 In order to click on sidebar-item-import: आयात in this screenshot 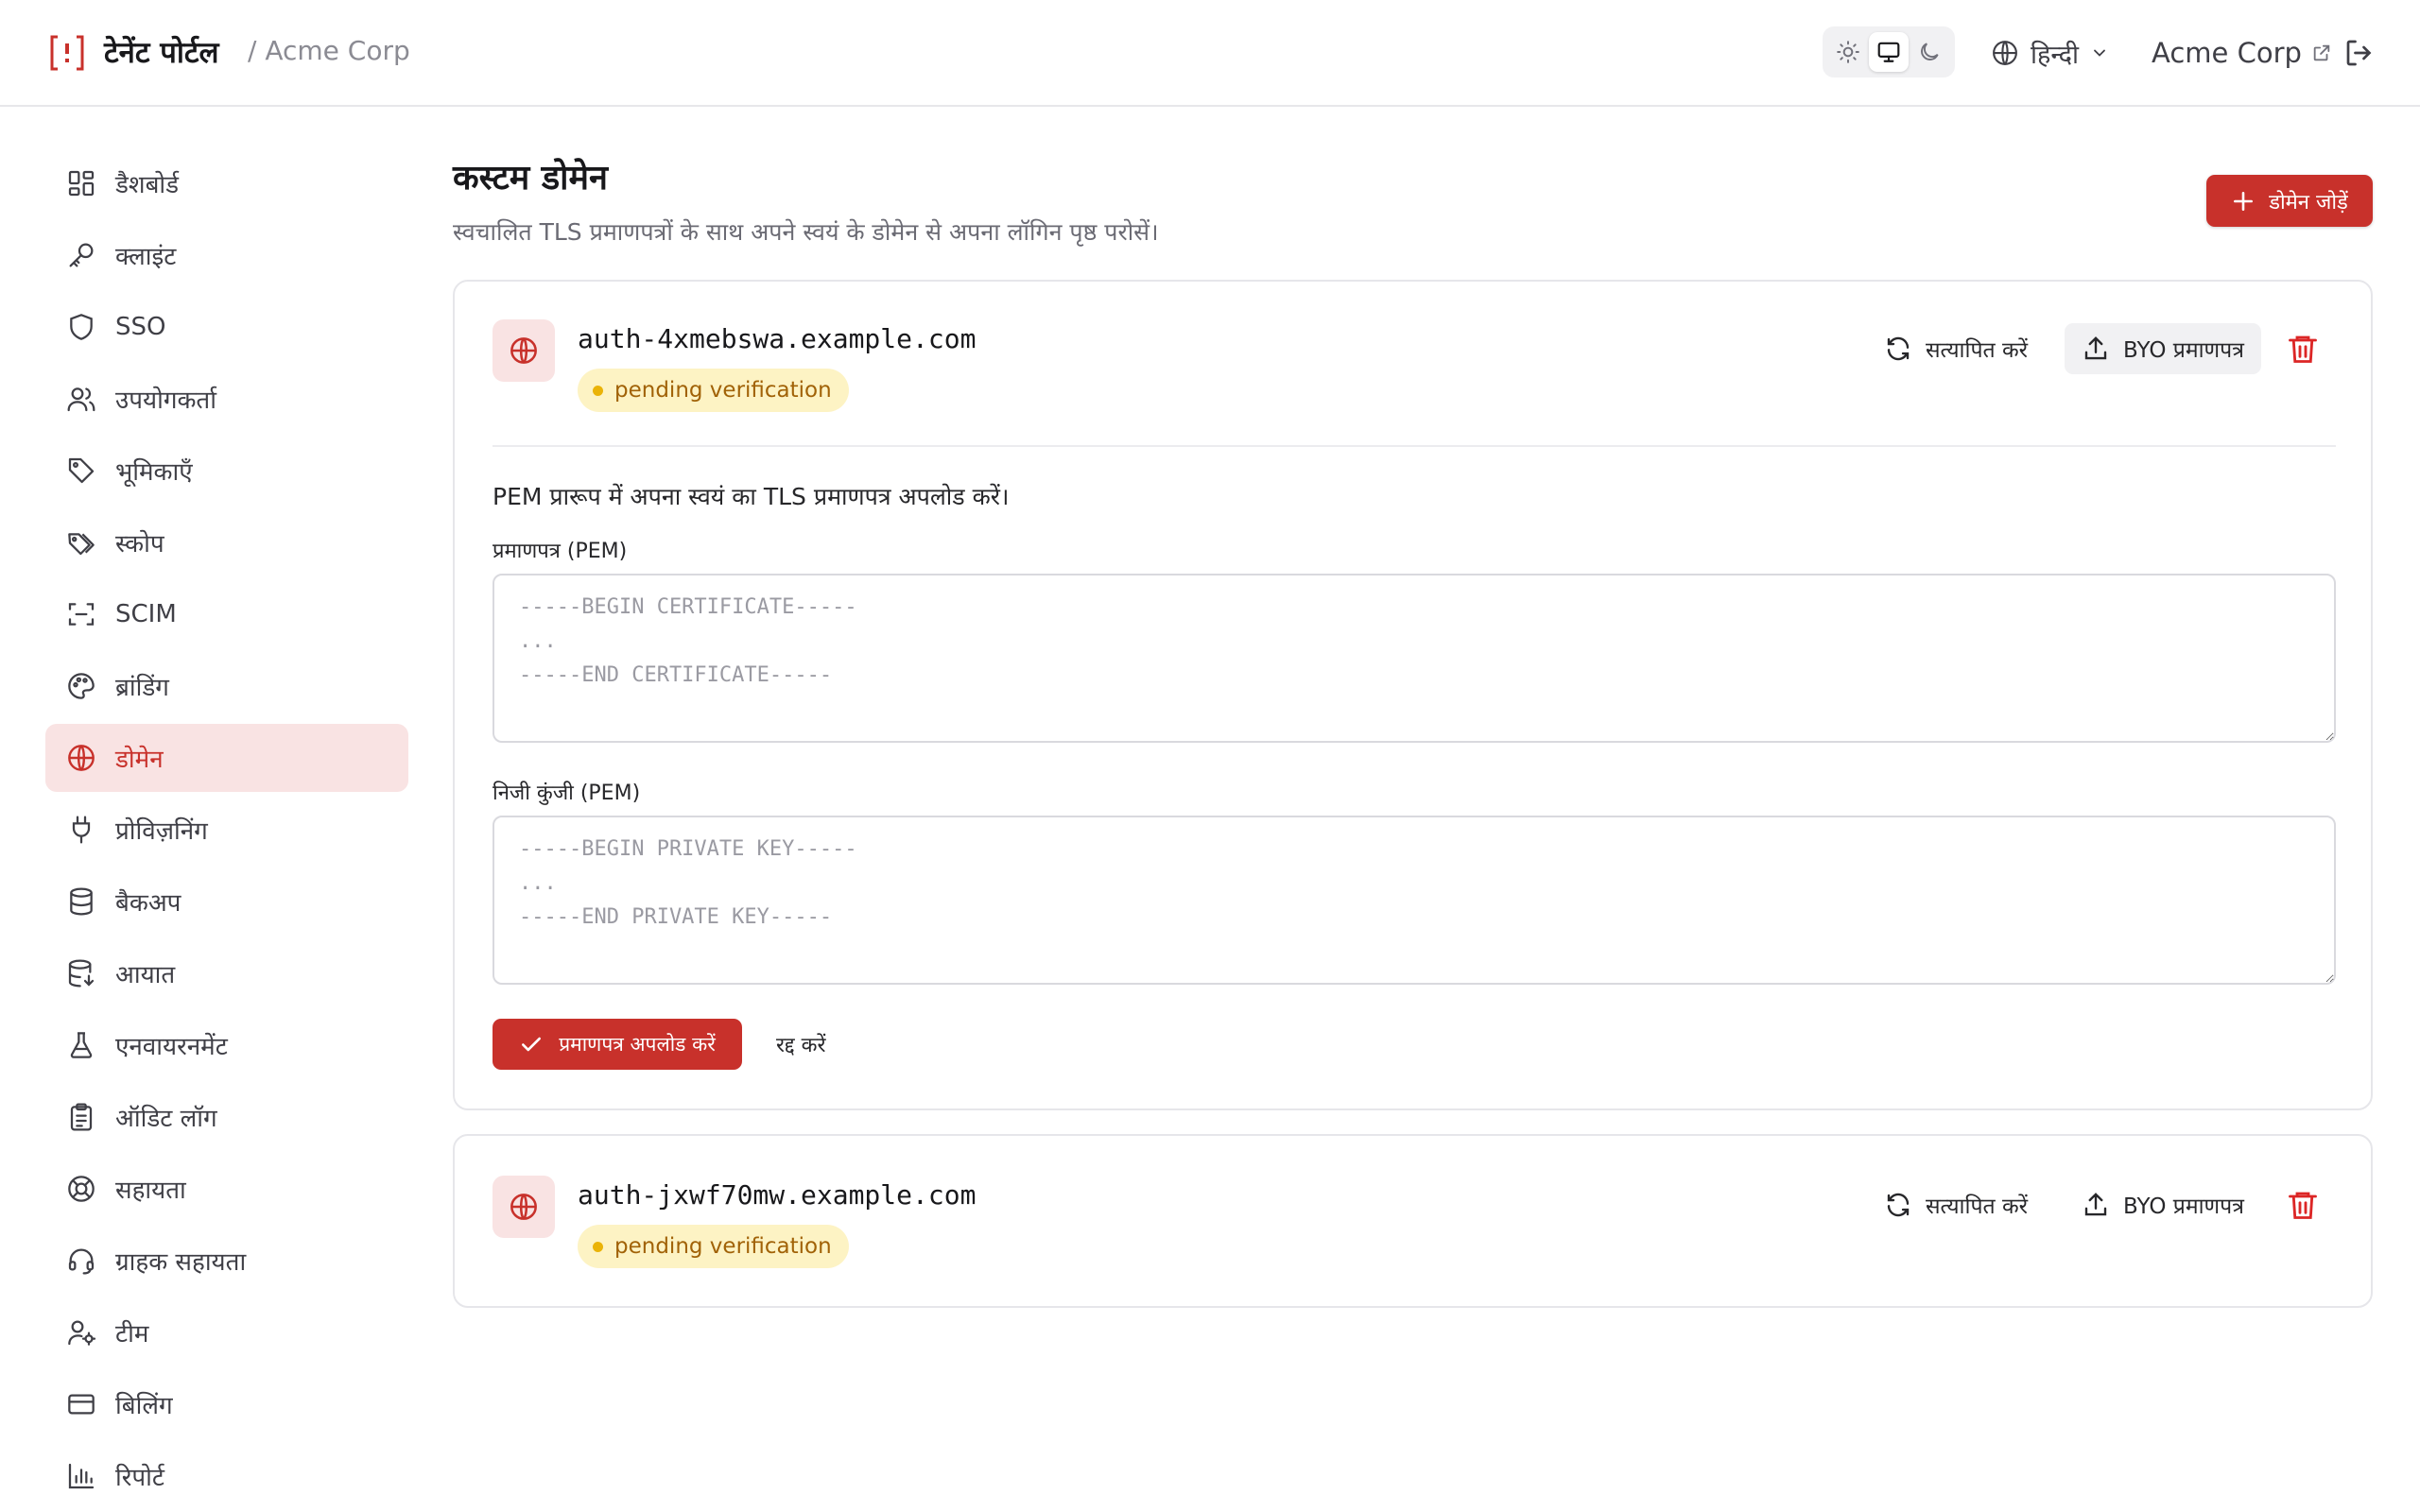, I will do `click(226, 973)`.